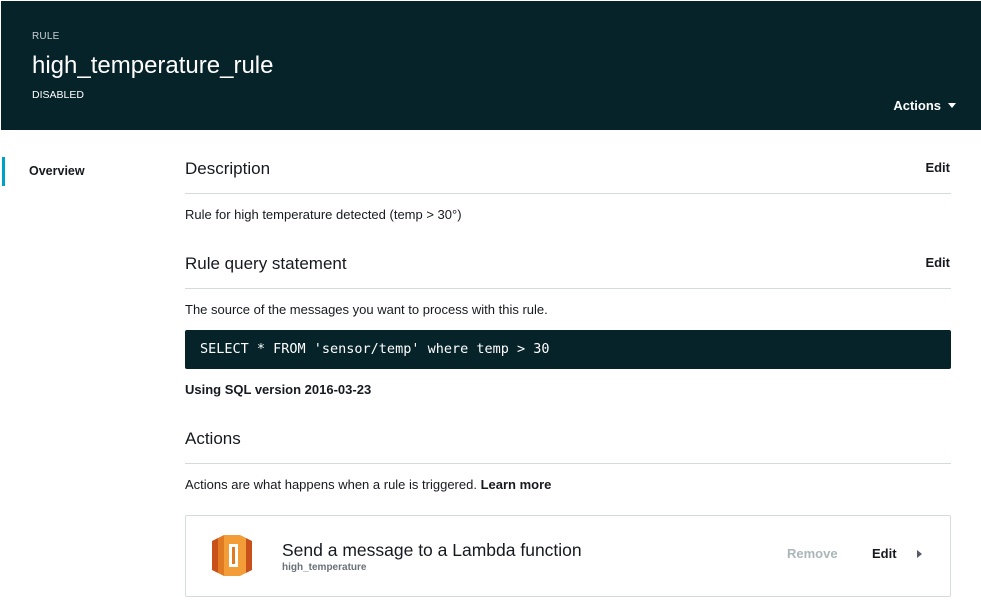  What do you see at coordinates (213, 438) in the screenshot?
I see `actions-heading: Actions` at bounding box center [213, 438].